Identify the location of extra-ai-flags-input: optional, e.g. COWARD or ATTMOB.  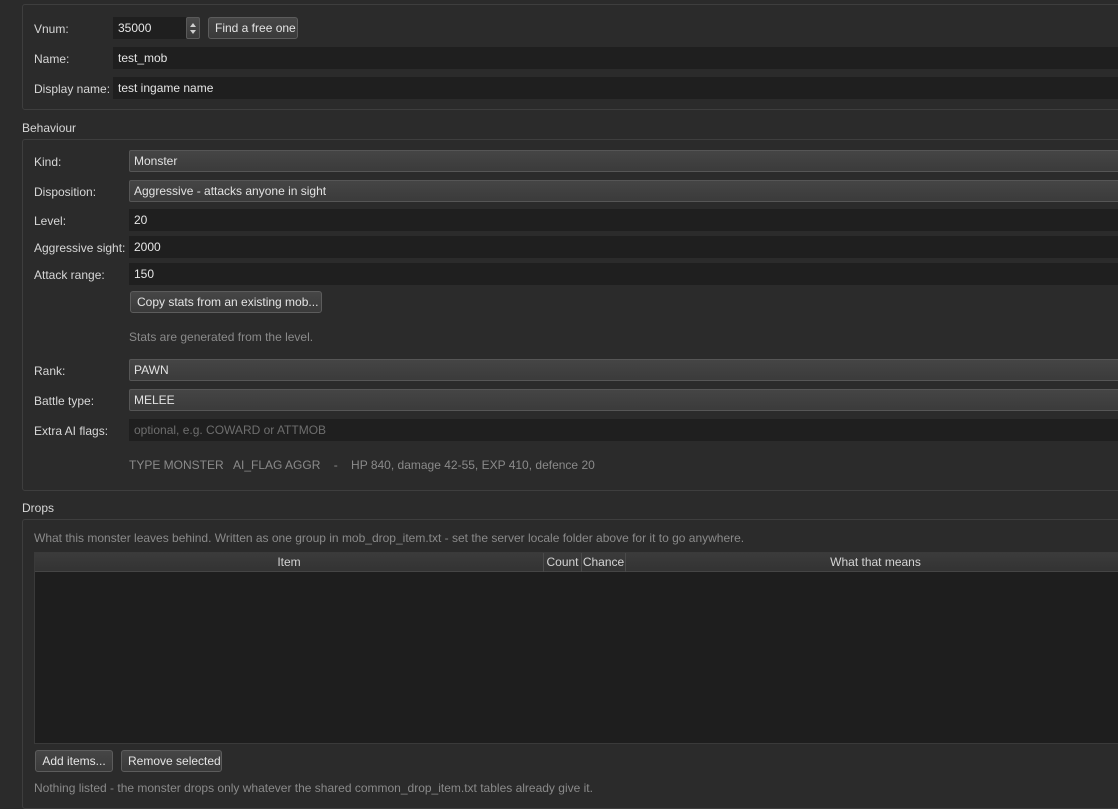
(623, 430).